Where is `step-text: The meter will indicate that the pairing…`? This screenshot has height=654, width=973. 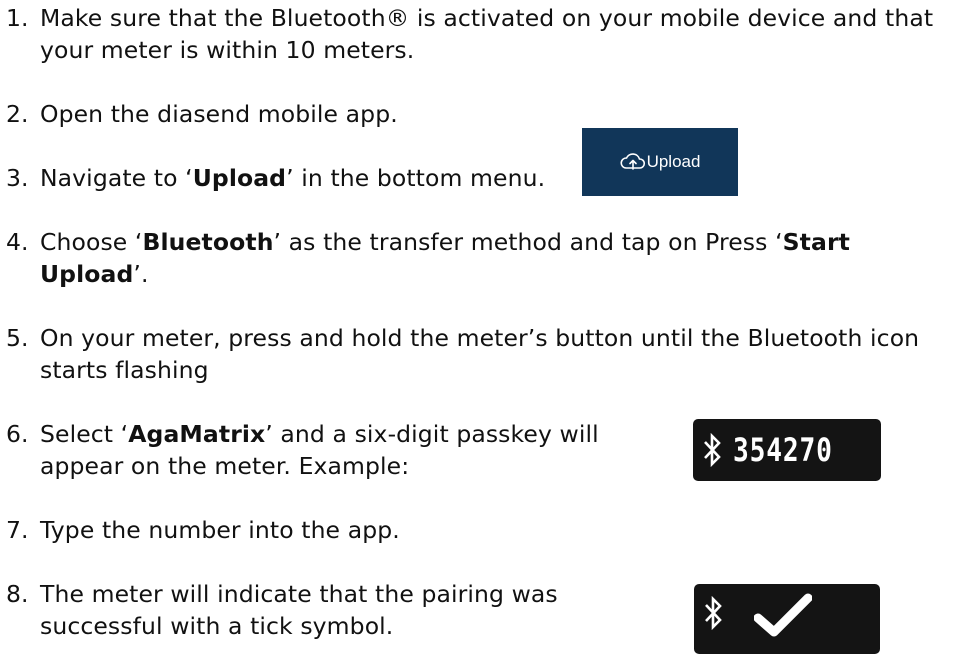 step-text: The meter will indicate that the pairing… is located at coordinates (299, 610).